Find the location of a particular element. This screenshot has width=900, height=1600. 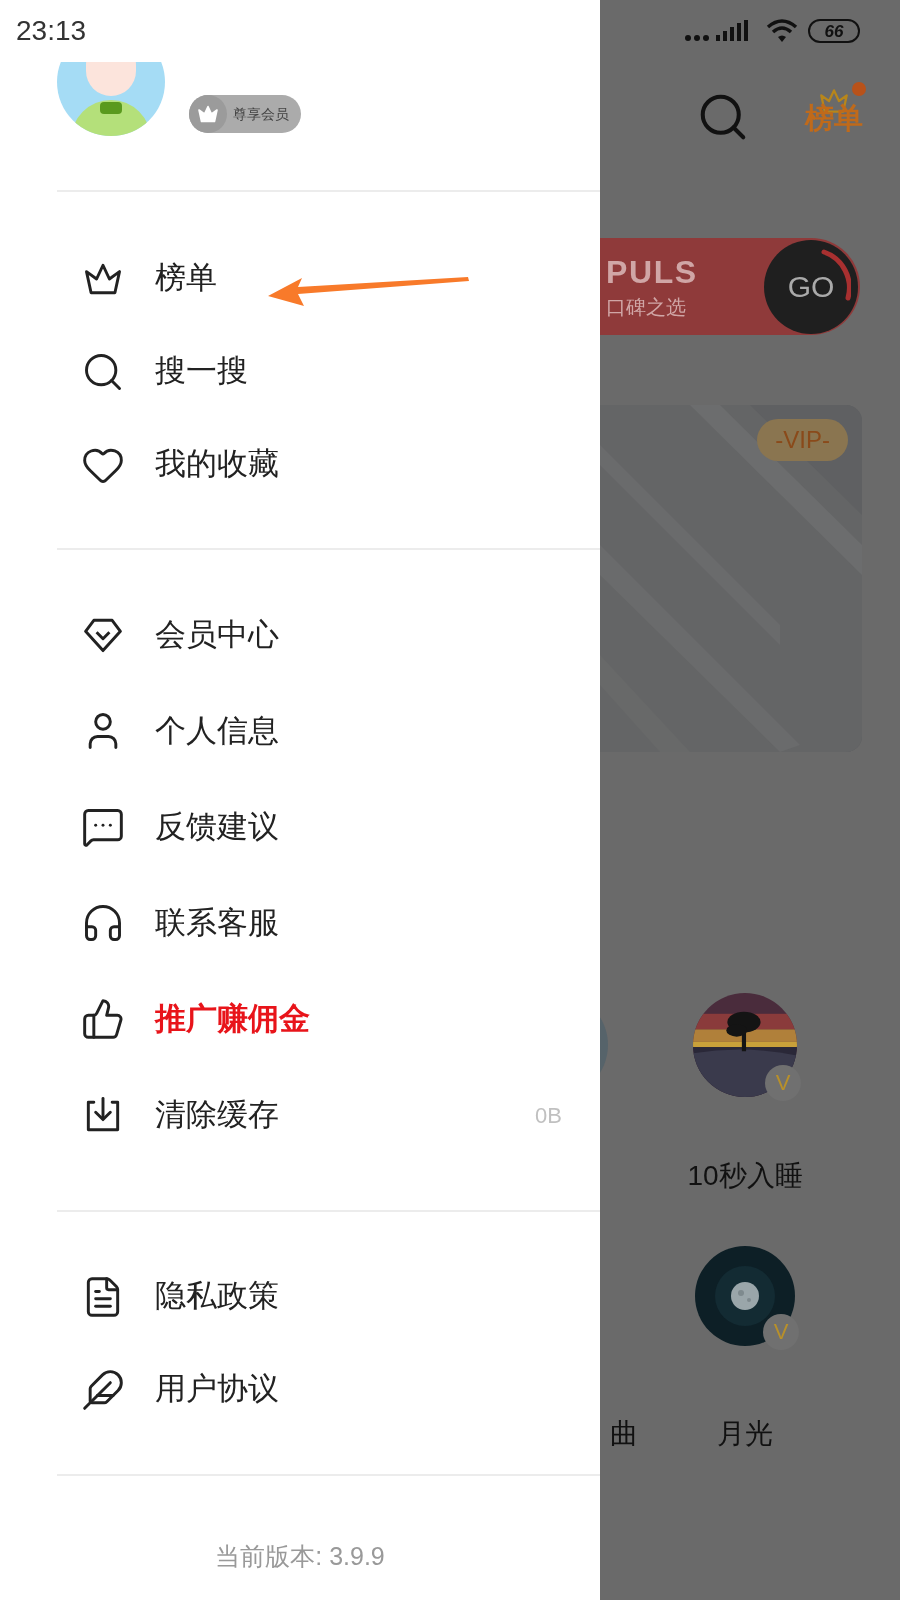

menu-item: 个人信息 is located at coordinates (300, 731).